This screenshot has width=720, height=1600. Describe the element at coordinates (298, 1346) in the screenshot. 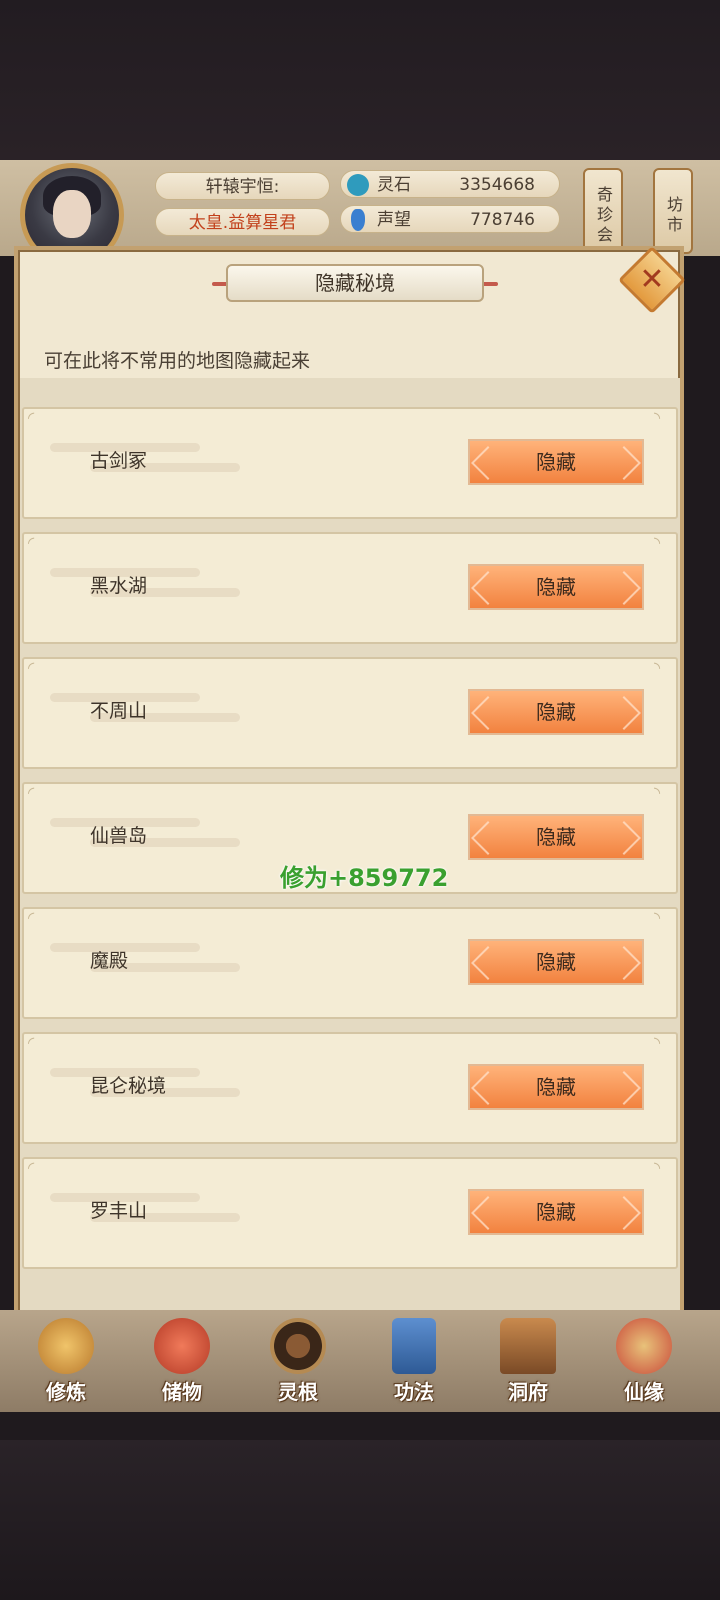

I see `spirit-root-icon` at that location.